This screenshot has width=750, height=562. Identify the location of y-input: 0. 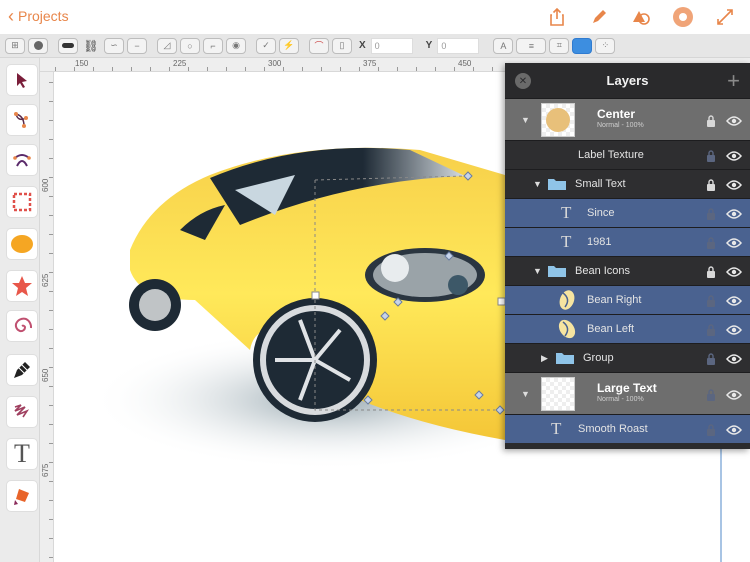
(458, 45).